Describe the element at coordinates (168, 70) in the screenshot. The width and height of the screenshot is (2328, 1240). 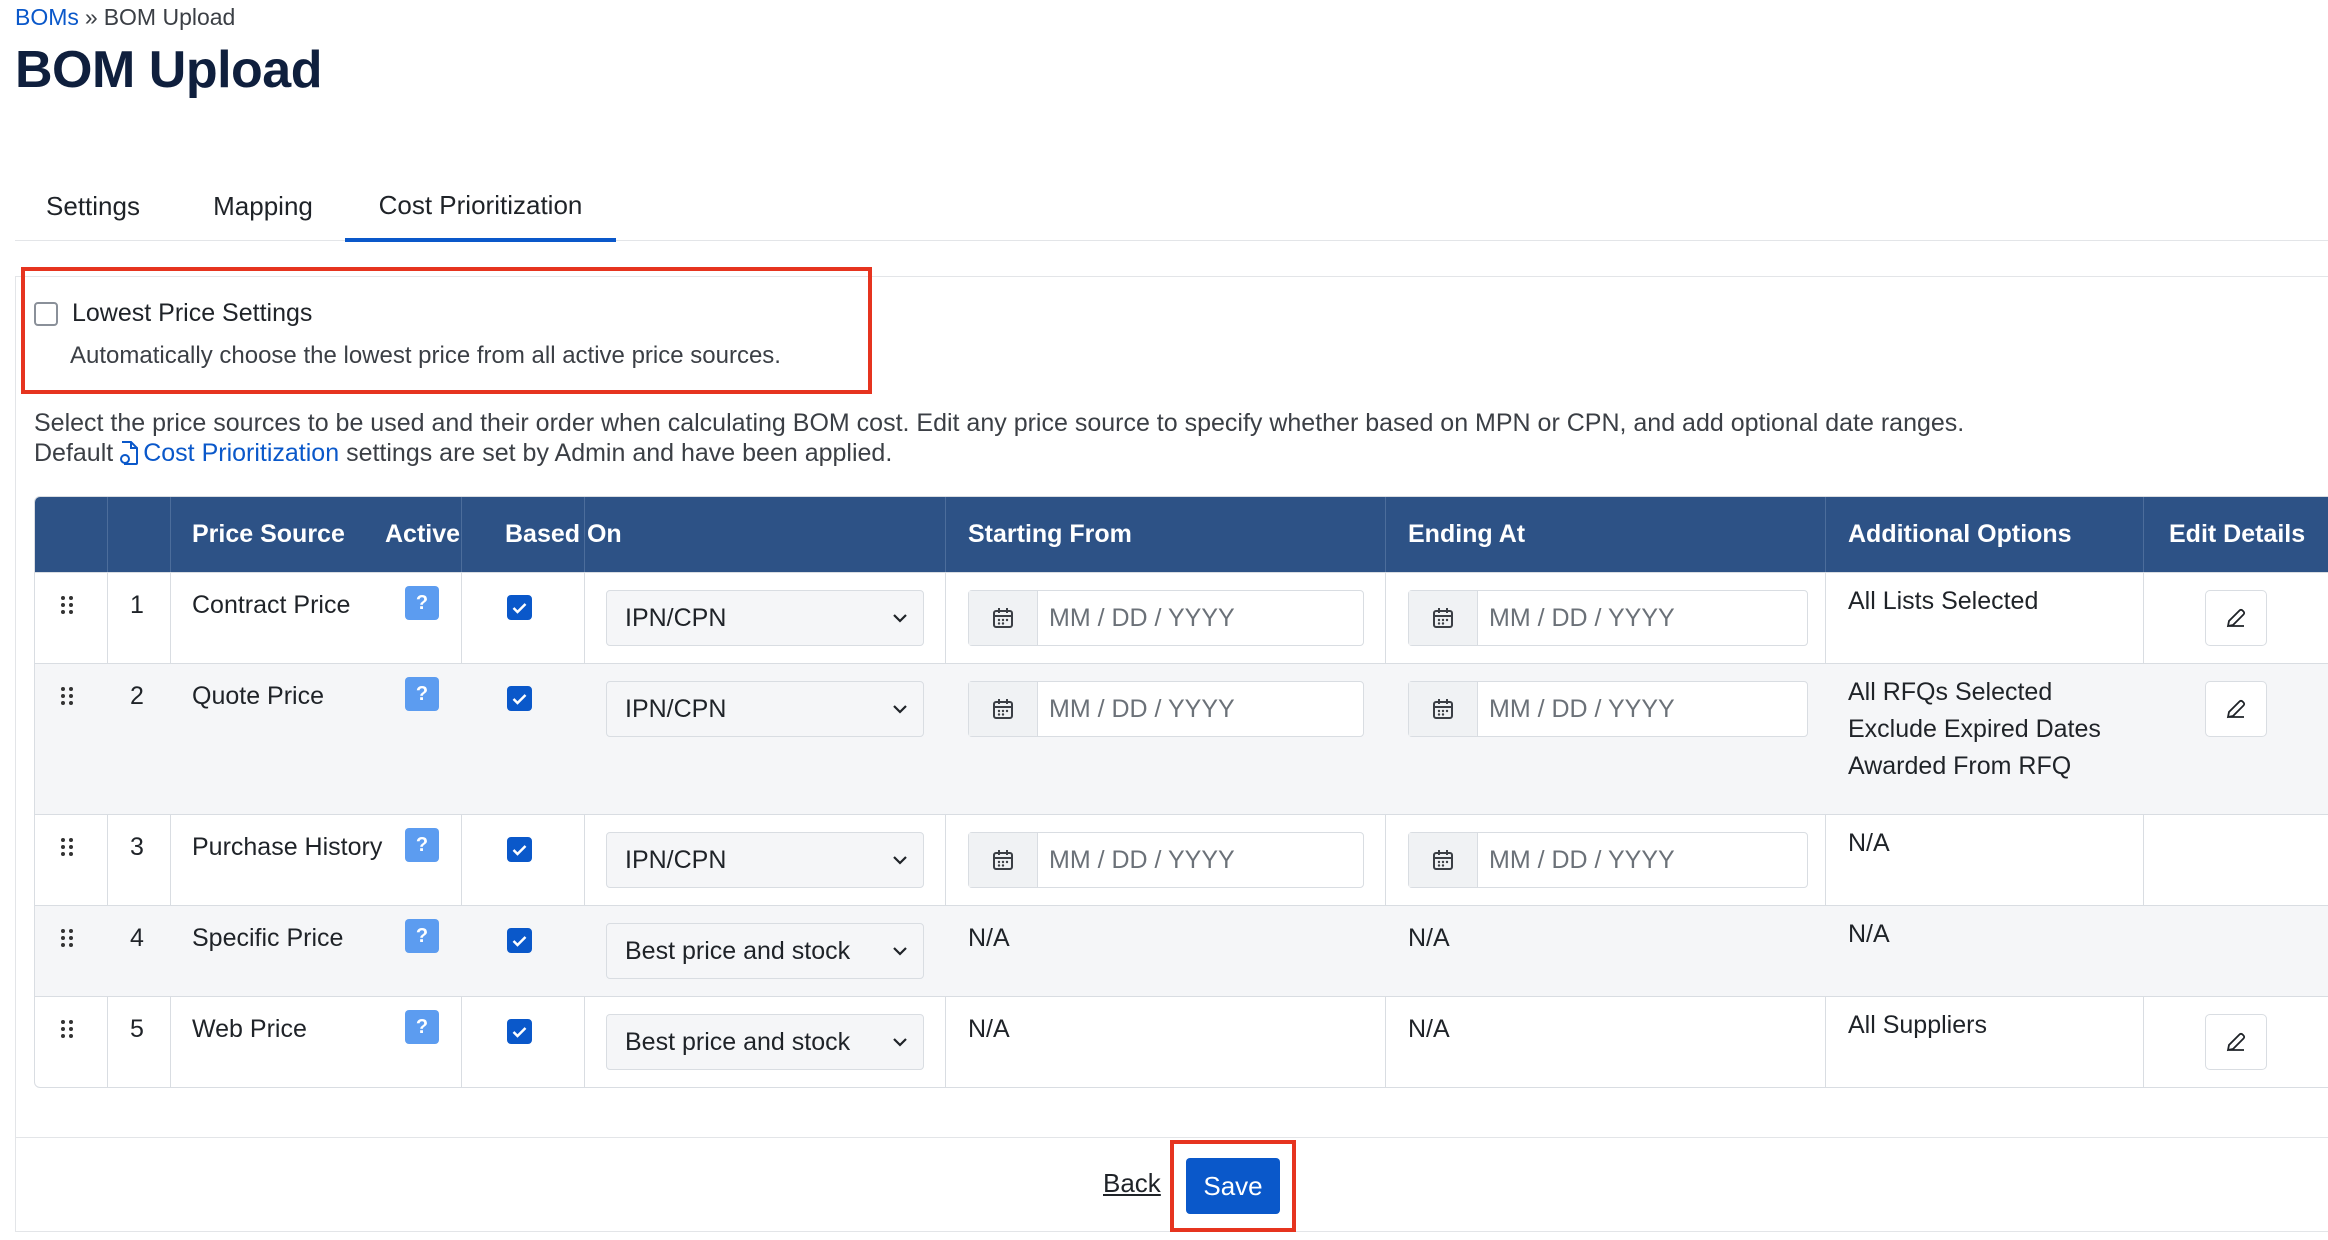
I see `page-title: BOM Upload` at that location.